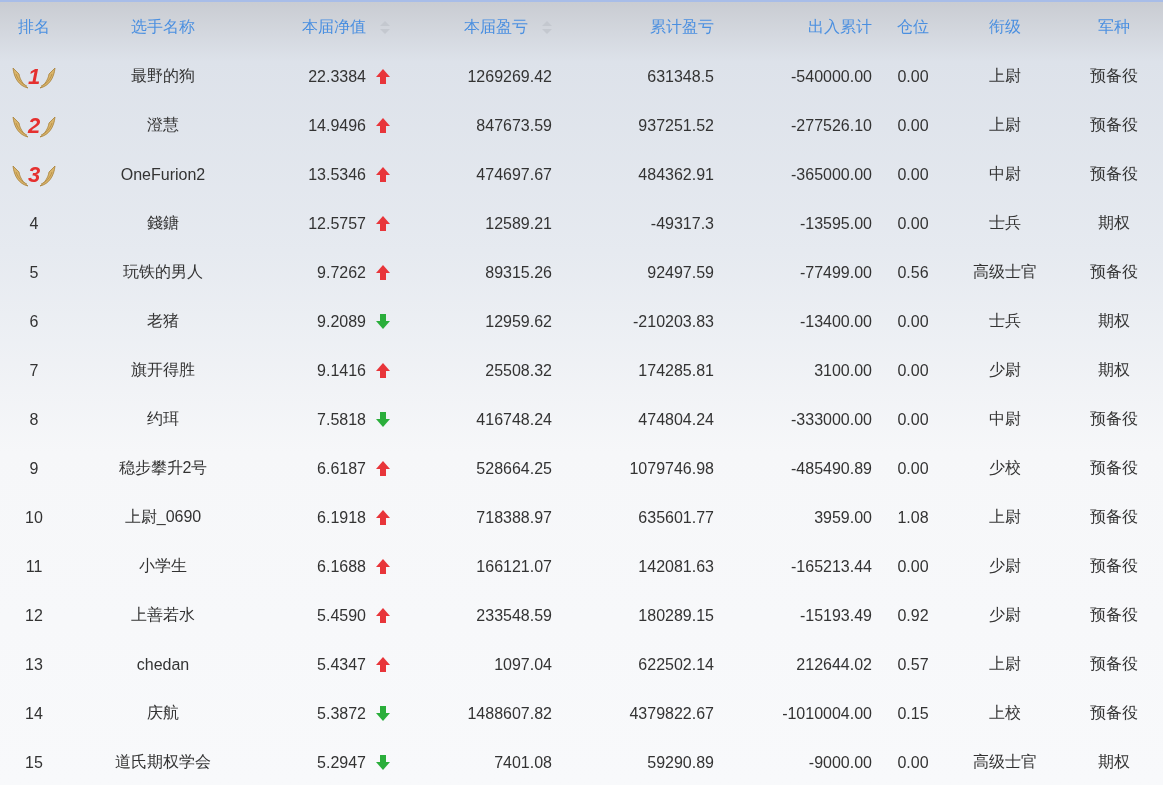 The image size is (1163, 785). Describe the element at coordinates (337, 76) in the screenshot. I see `table-cell: 22.3384` at that location.